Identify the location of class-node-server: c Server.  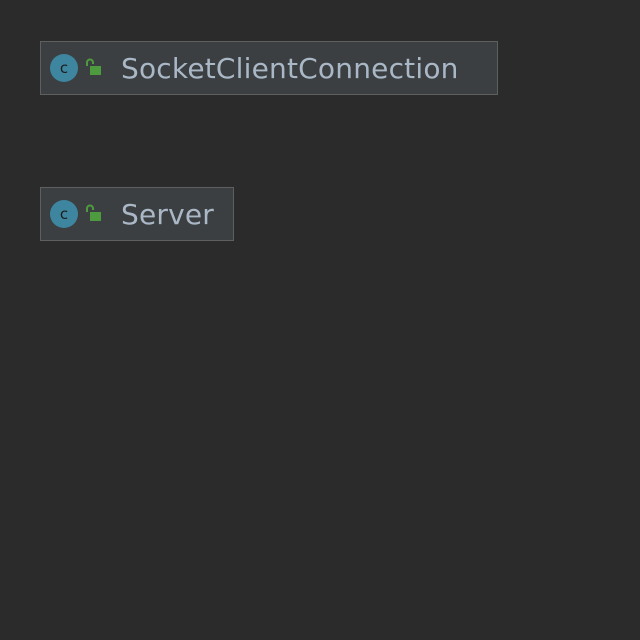
(137, 214).